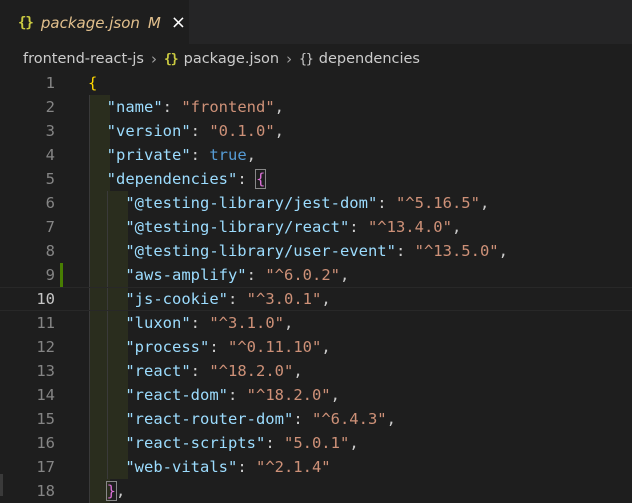  Describe the element at coordinates (45, 467) in the screenshot. I see `line-number: 17` at that location.